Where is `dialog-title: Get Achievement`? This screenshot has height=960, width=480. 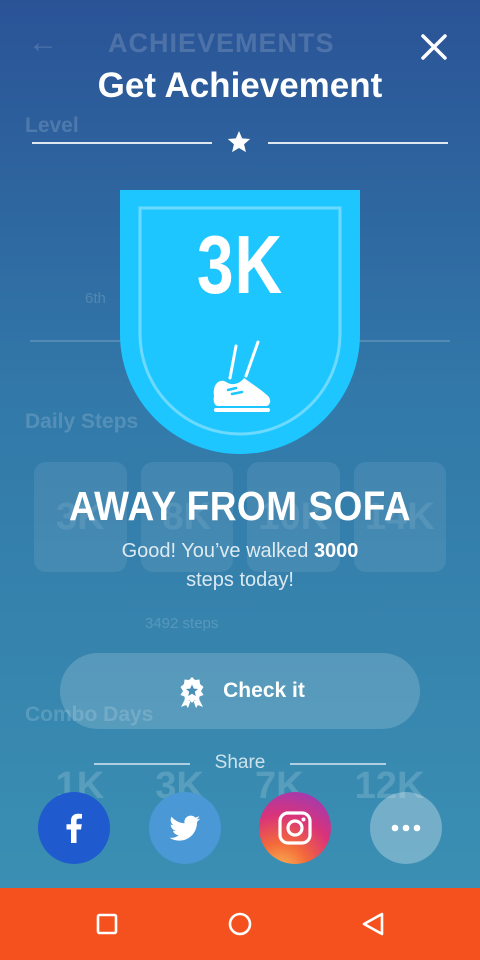 dialog-title: Get Achievement is located at coordinates (240, 85).